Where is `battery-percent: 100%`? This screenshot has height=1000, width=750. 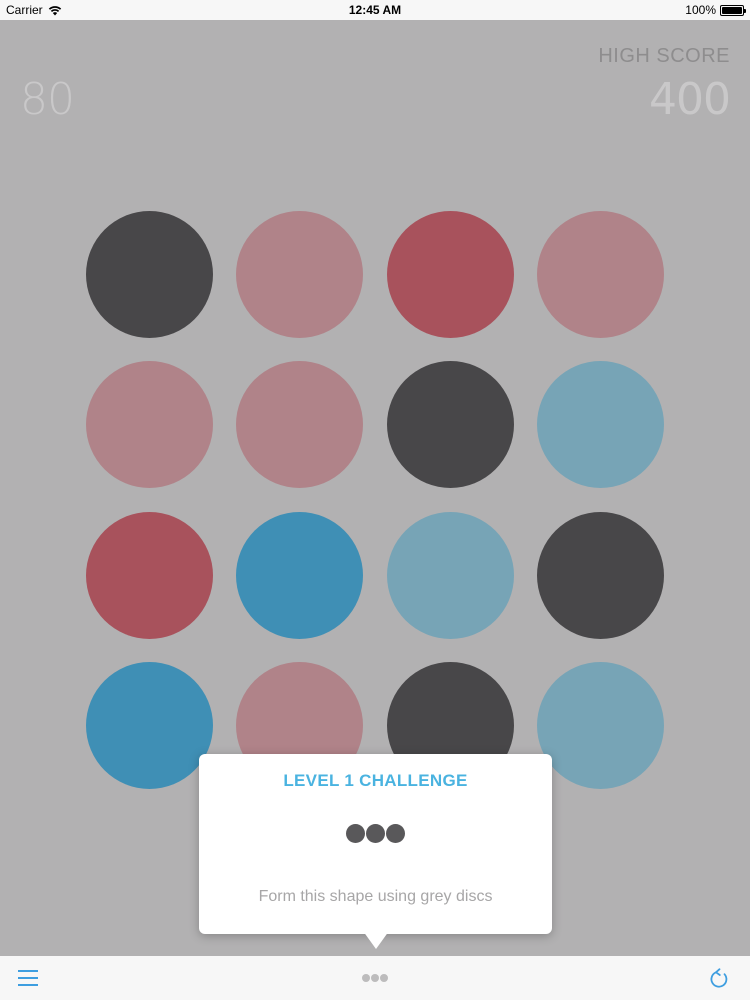
battery-percent: 100% is located at coordinates (700, 10).